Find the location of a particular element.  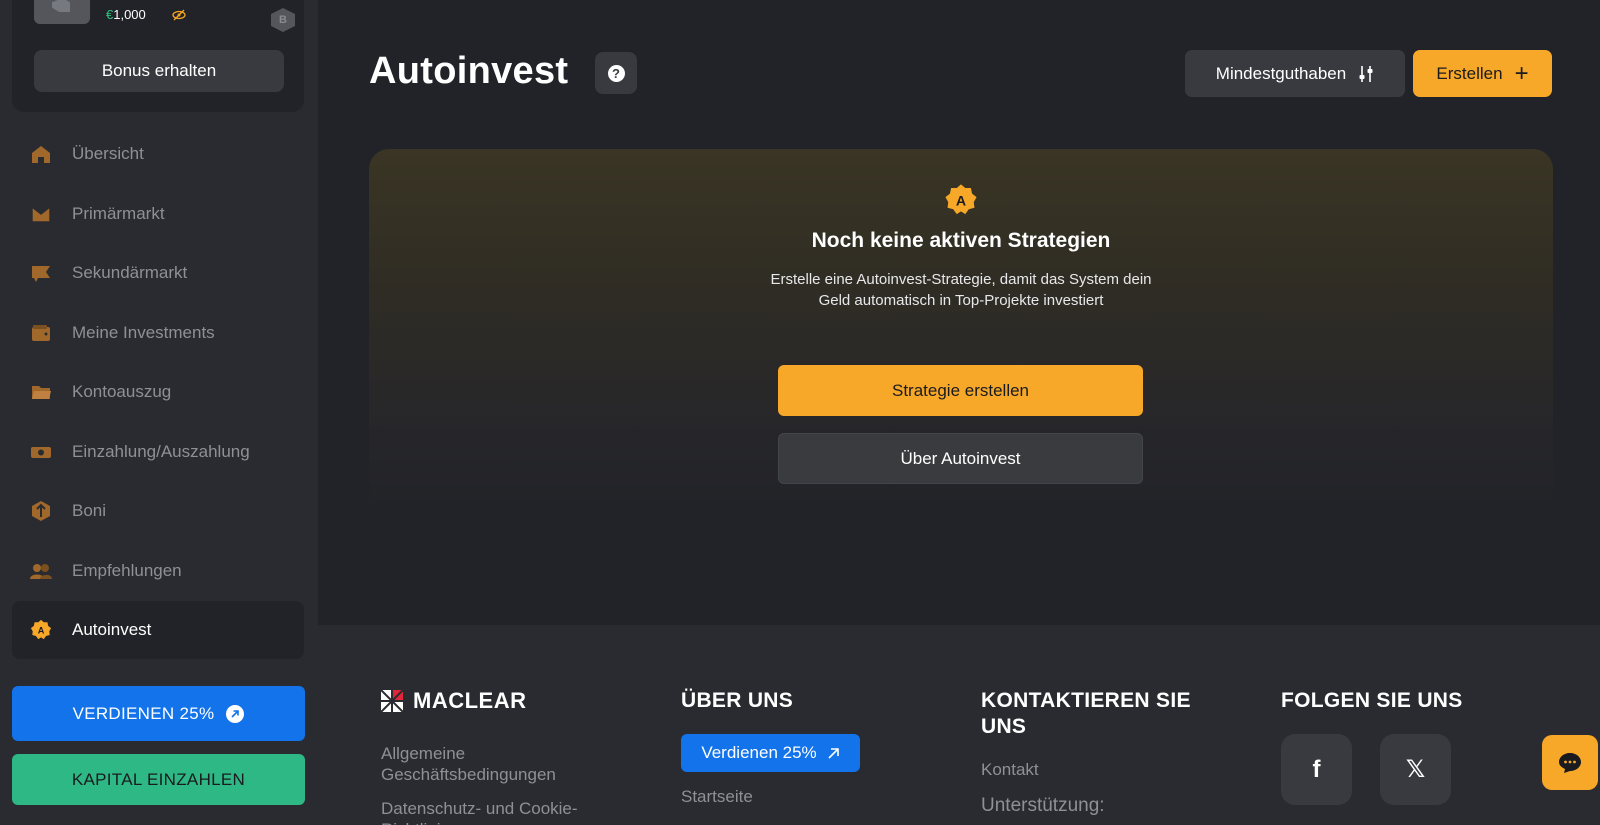

badge-letter: A is located at coordinates (961, 202).